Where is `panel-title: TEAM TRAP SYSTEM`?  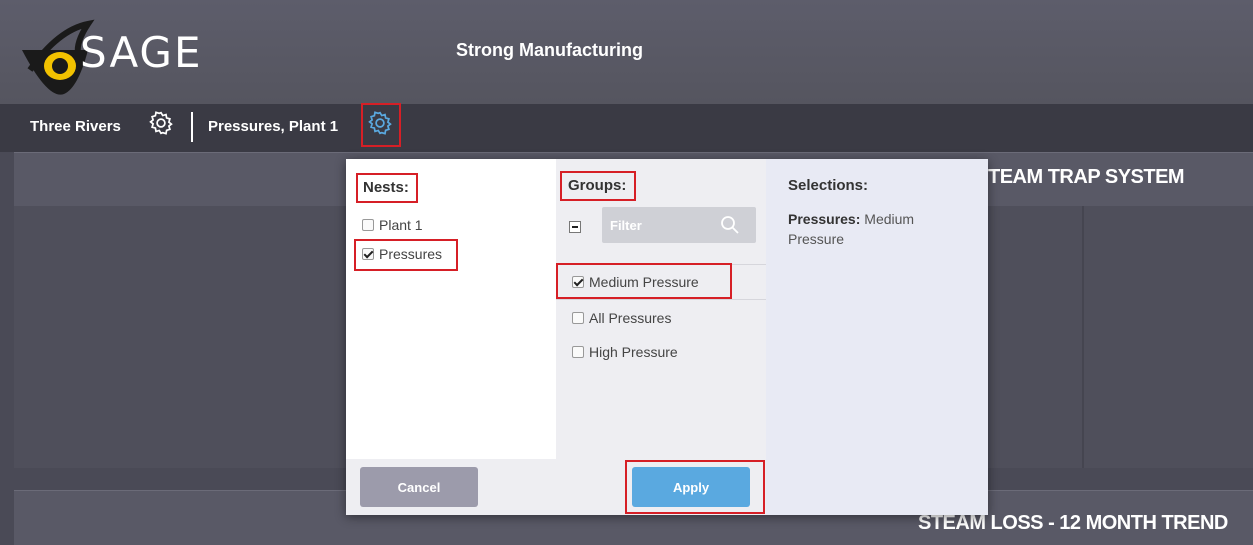 panel-title: TEAM TRAP SYSTEM is located at coordinates (1086, 177).